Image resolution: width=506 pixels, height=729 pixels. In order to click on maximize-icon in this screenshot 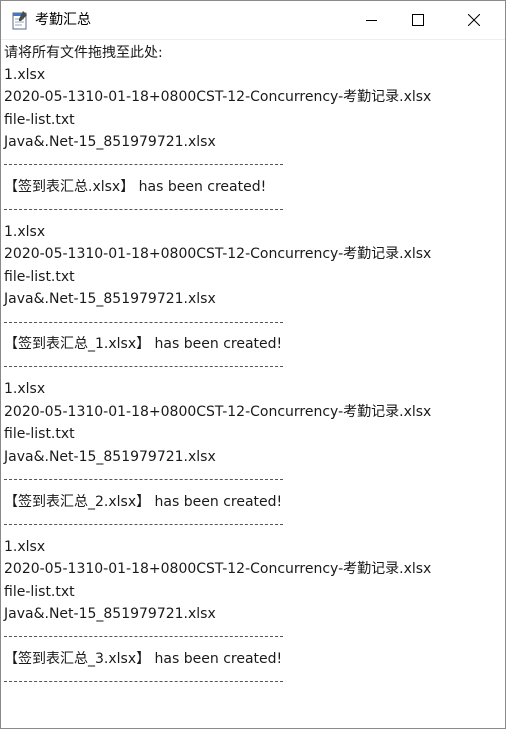, I will do `click(418, 20)`.